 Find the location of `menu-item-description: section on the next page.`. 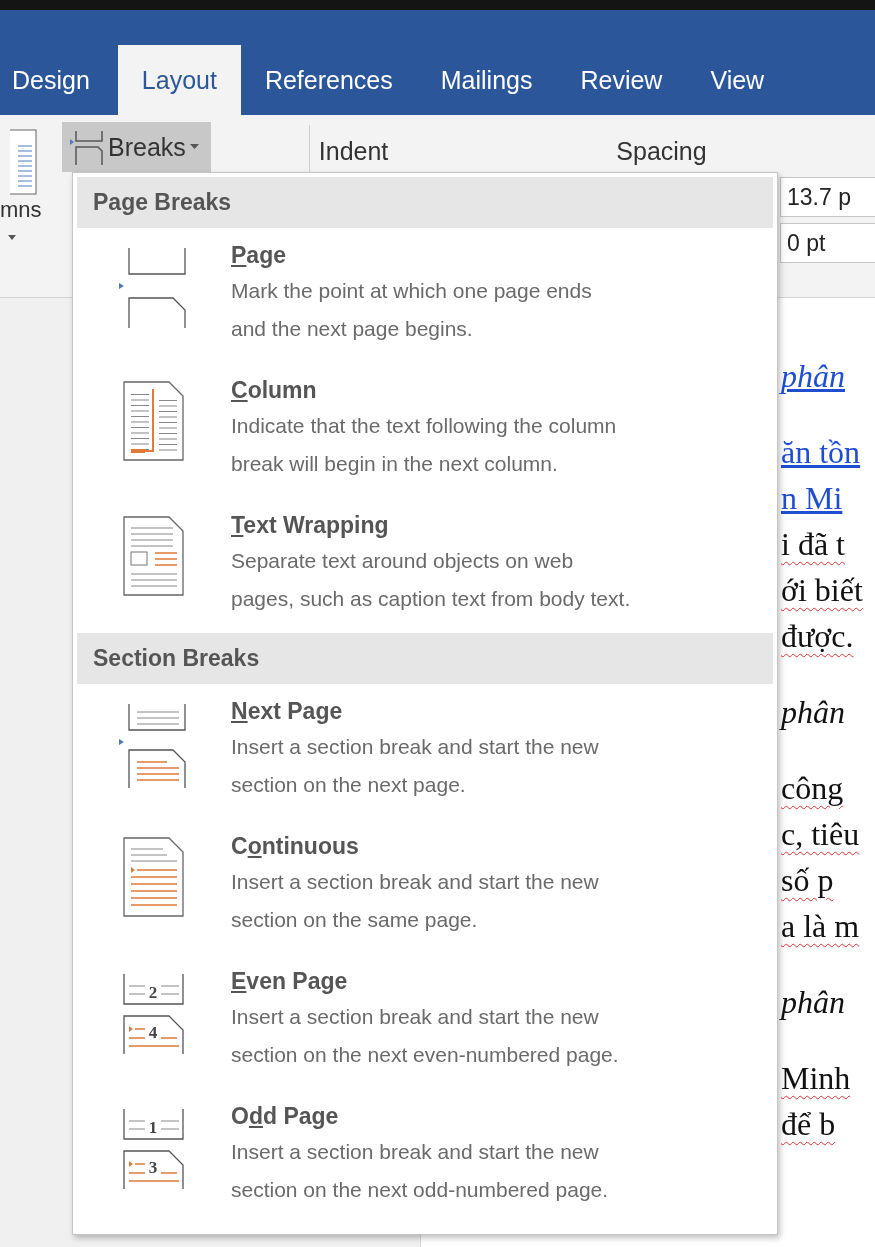

menu-item-description: section on the next page. is located at coordinates (349, 785).